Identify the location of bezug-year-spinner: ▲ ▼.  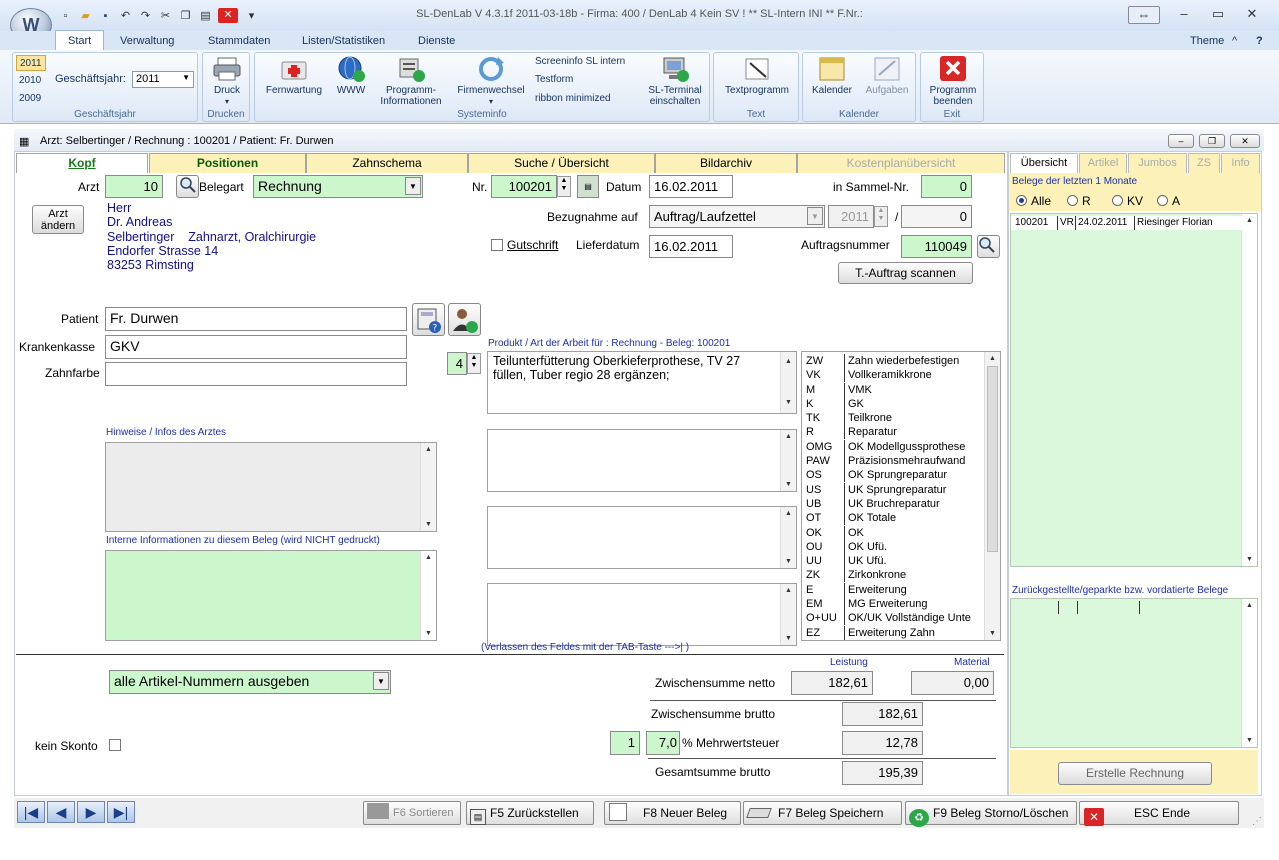
(881, 216).